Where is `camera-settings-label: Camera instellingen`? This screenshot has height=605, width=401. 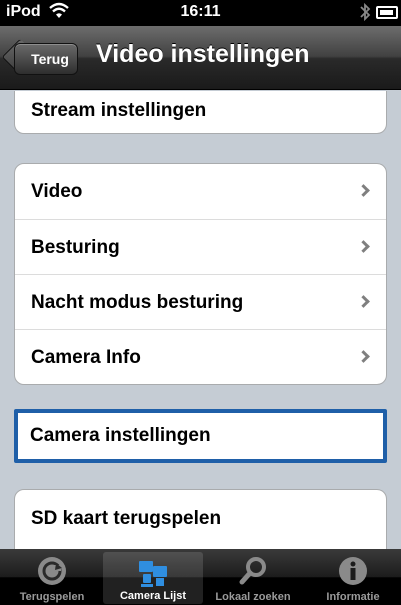
camera-settings-label: Camera instellingen is located at coordinates (120, 435).